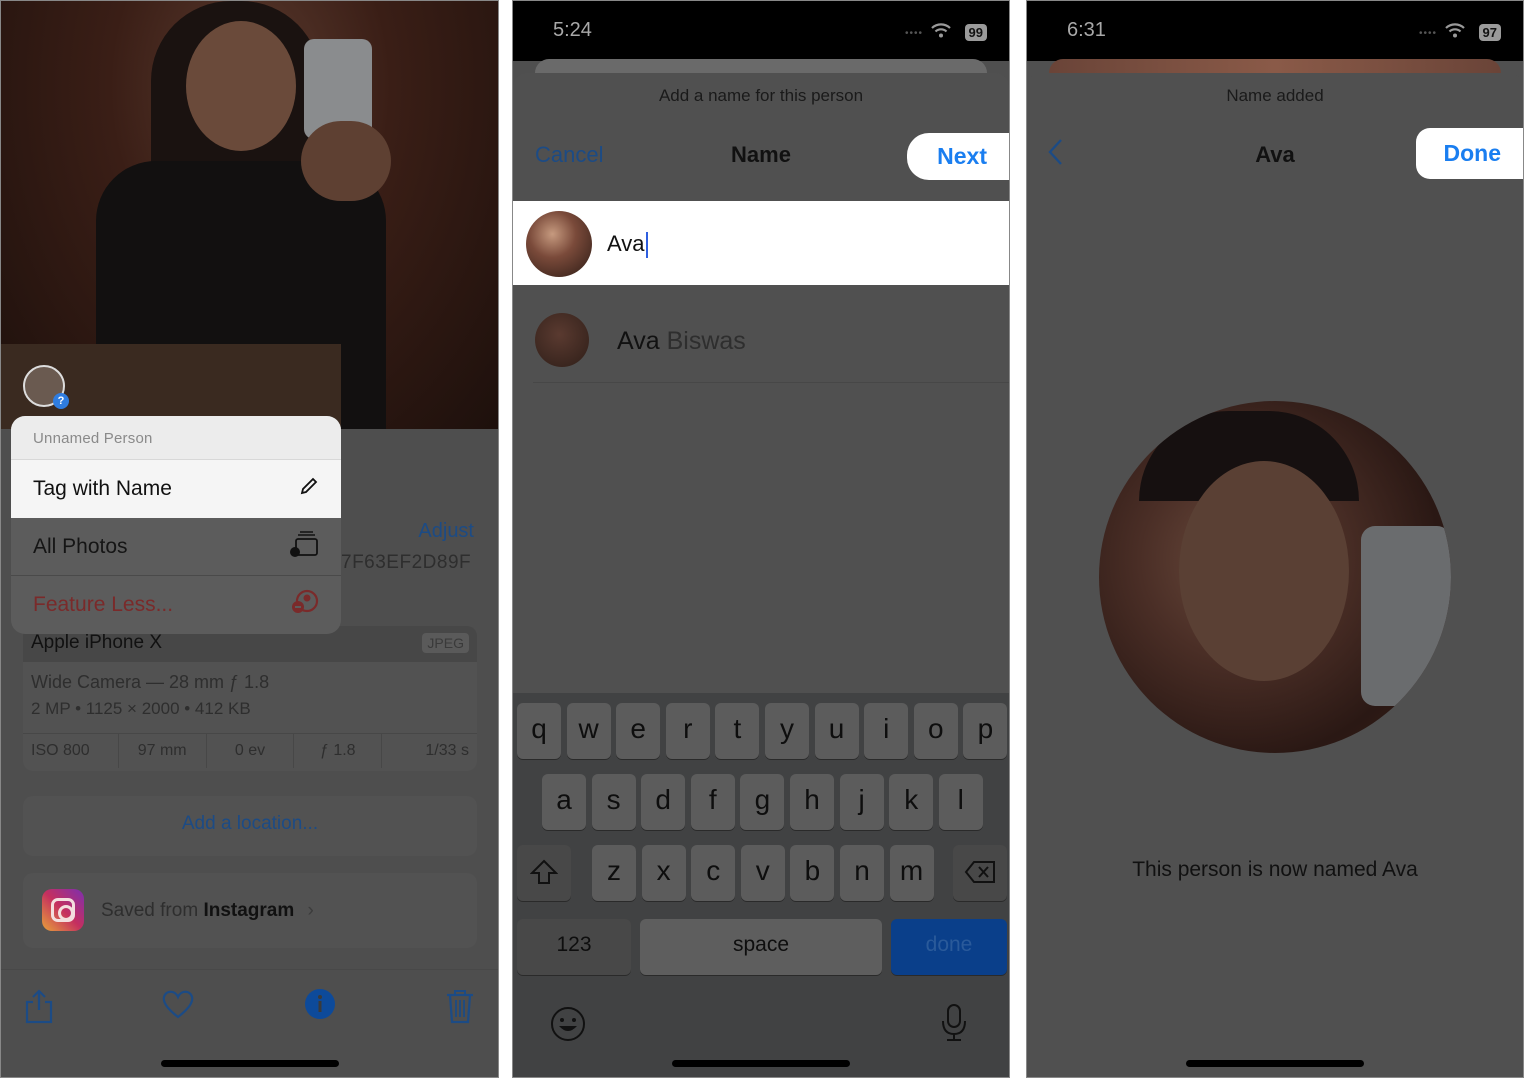  I want to click on key-n: n, so click(862, 873).